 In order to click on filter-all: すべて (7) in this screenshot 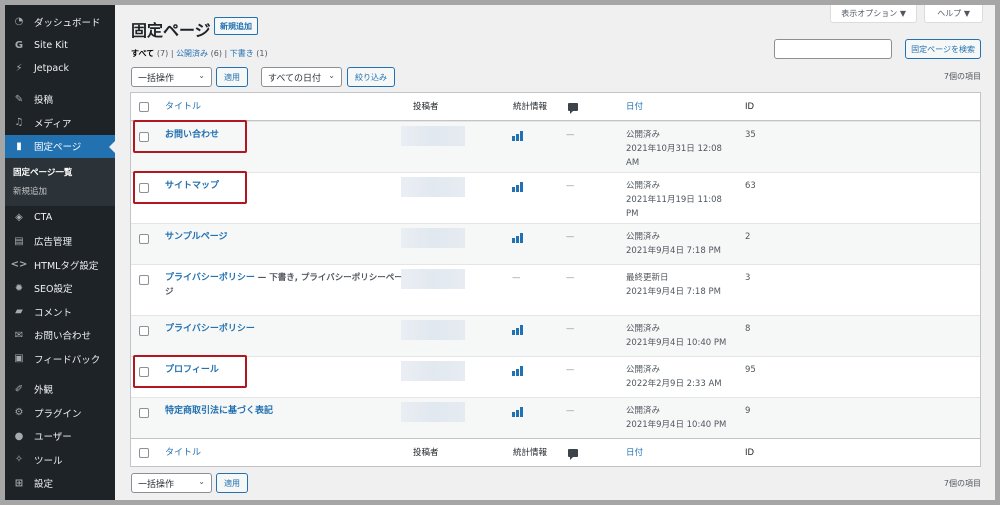, I will do `click(149, 53)`.